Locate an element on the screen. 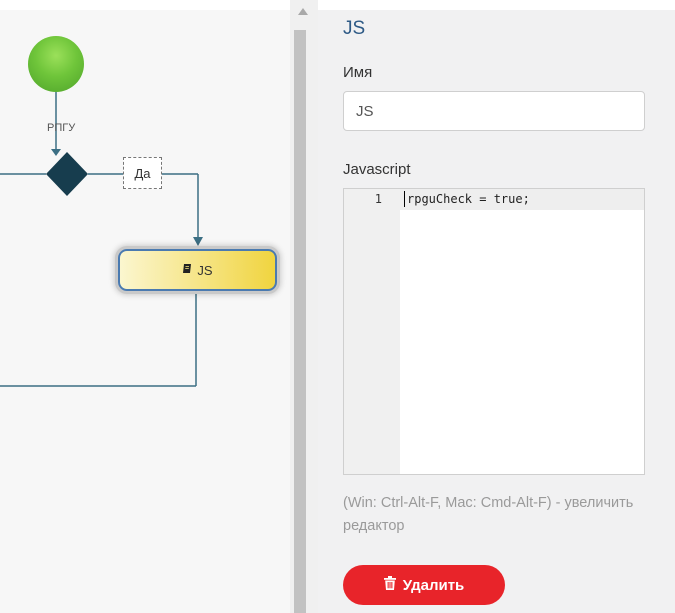 Image resolution: width=675 pixels, height=613 pixels. scroll-up-icon is located at coordinates (303, 11).